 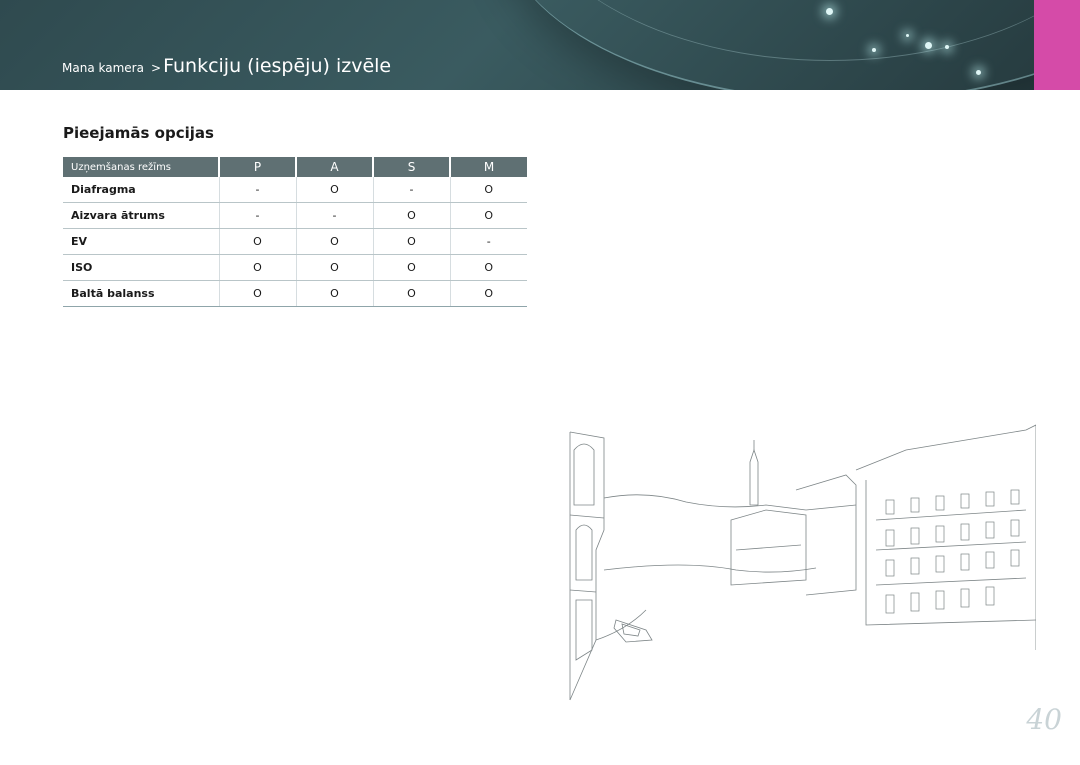 I want to click on chapter-tab, so click(x=1057, y=45).